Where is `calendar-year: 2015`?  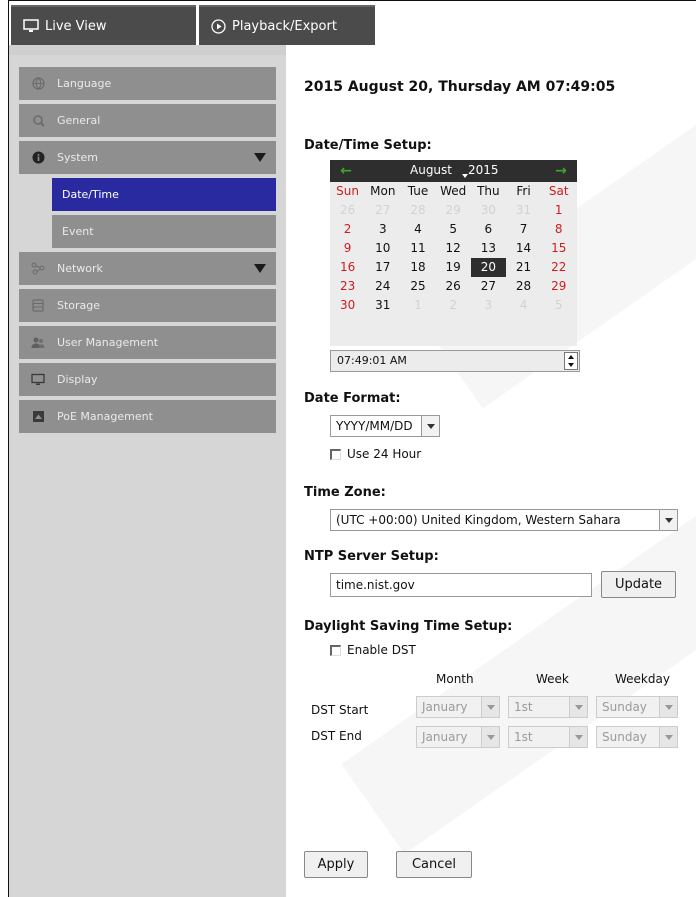
calendar-year: 2015 is located at coordinates (483, 170).